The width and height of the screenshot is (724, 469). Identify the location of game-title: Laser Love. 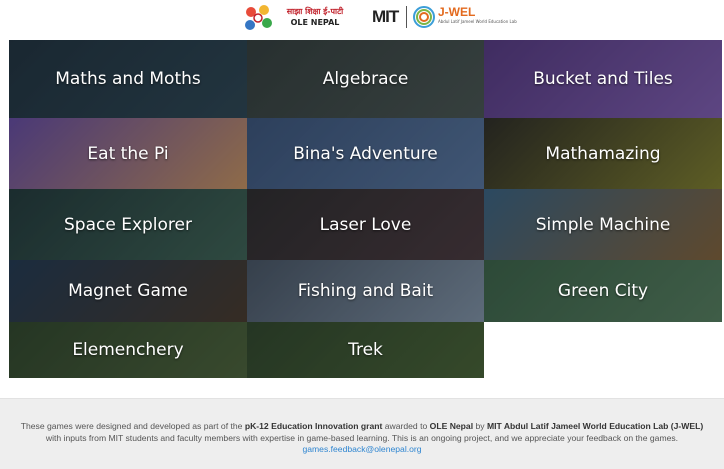
(365, 224).